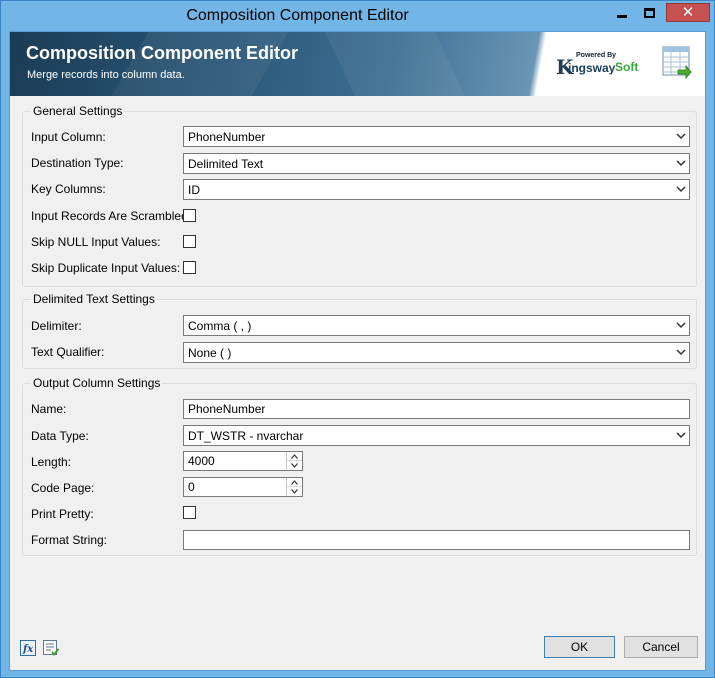 The width and height of the screenshot is (715, 678). What do you see at coordinates (436, 163) in the screenshot?
I see `destination-type-dropdown: Delimited Text` at bounding box center [436, 163].